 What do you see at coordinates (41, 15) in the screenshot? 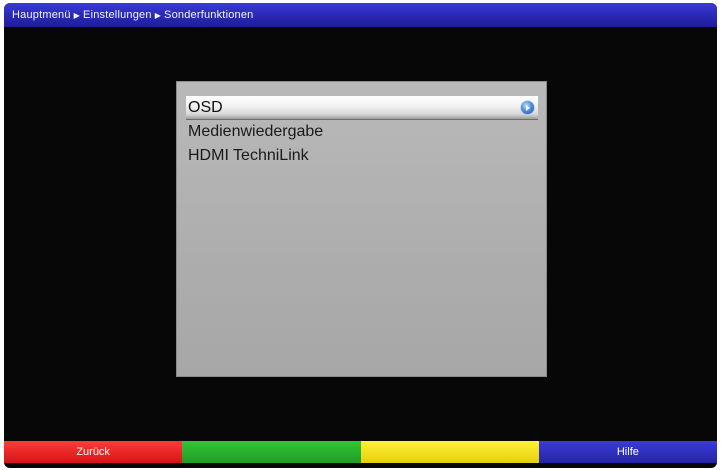
I see `breadcrumb-item-hauptmenu: Hauptmenü` at bounding box center [41, 15].